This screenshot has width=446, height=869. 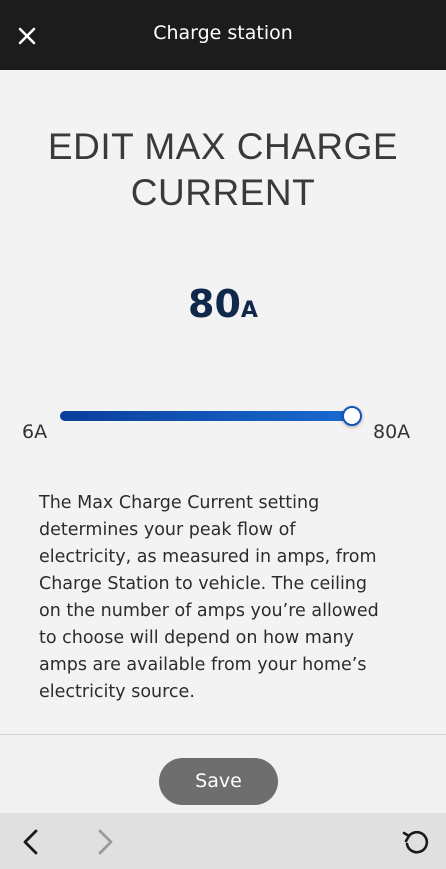 I want to click on browser-nav-bar, so click(x=223, y=841).